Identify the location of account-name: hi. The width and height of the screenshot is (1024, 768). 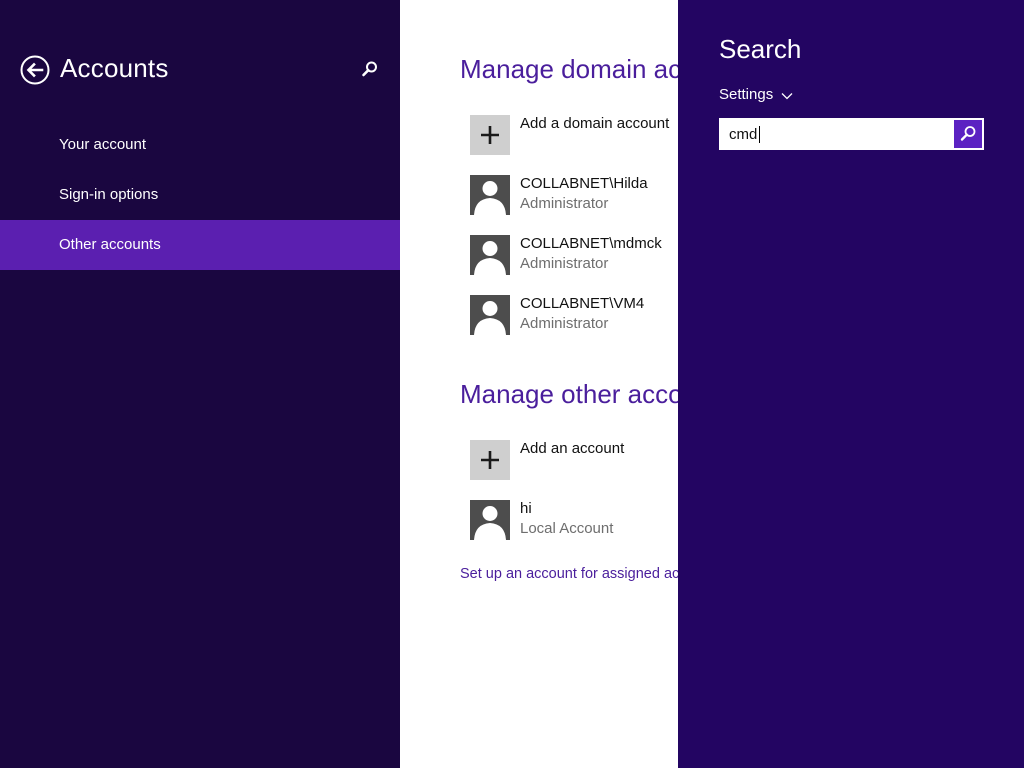
(526, 508).